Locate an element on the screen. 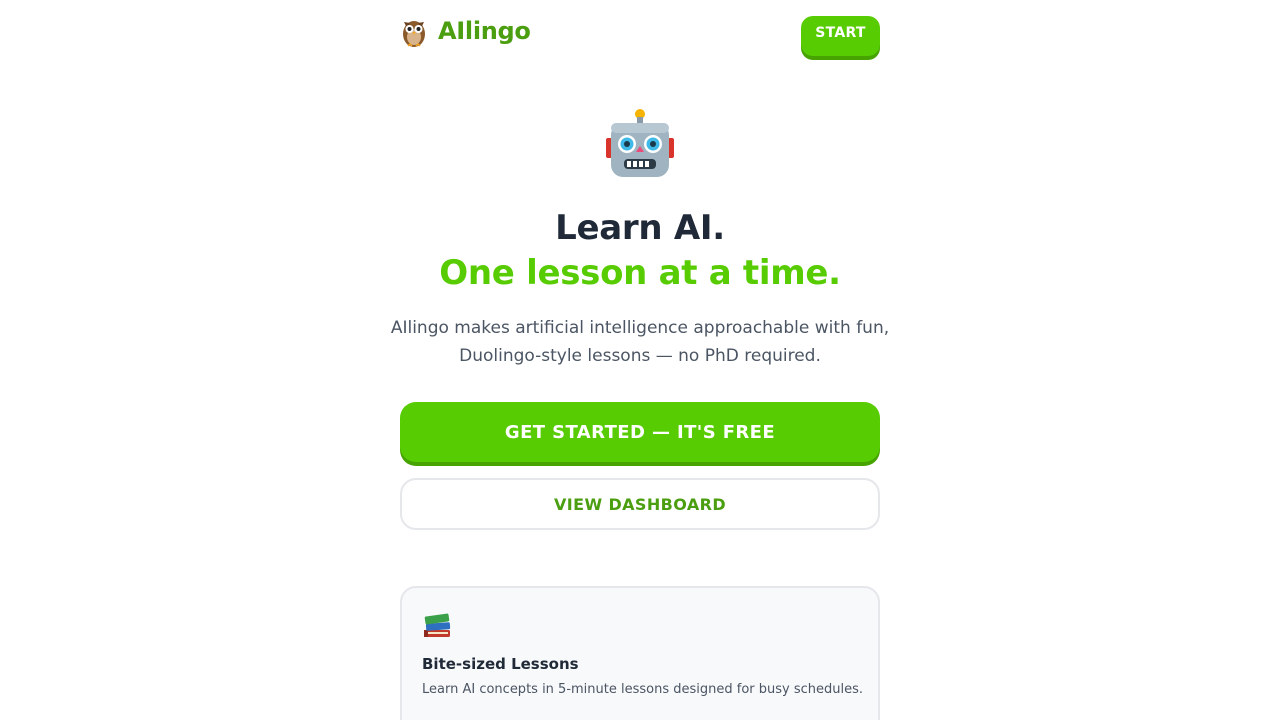  start-button: START is located at coordinates (840, 36).